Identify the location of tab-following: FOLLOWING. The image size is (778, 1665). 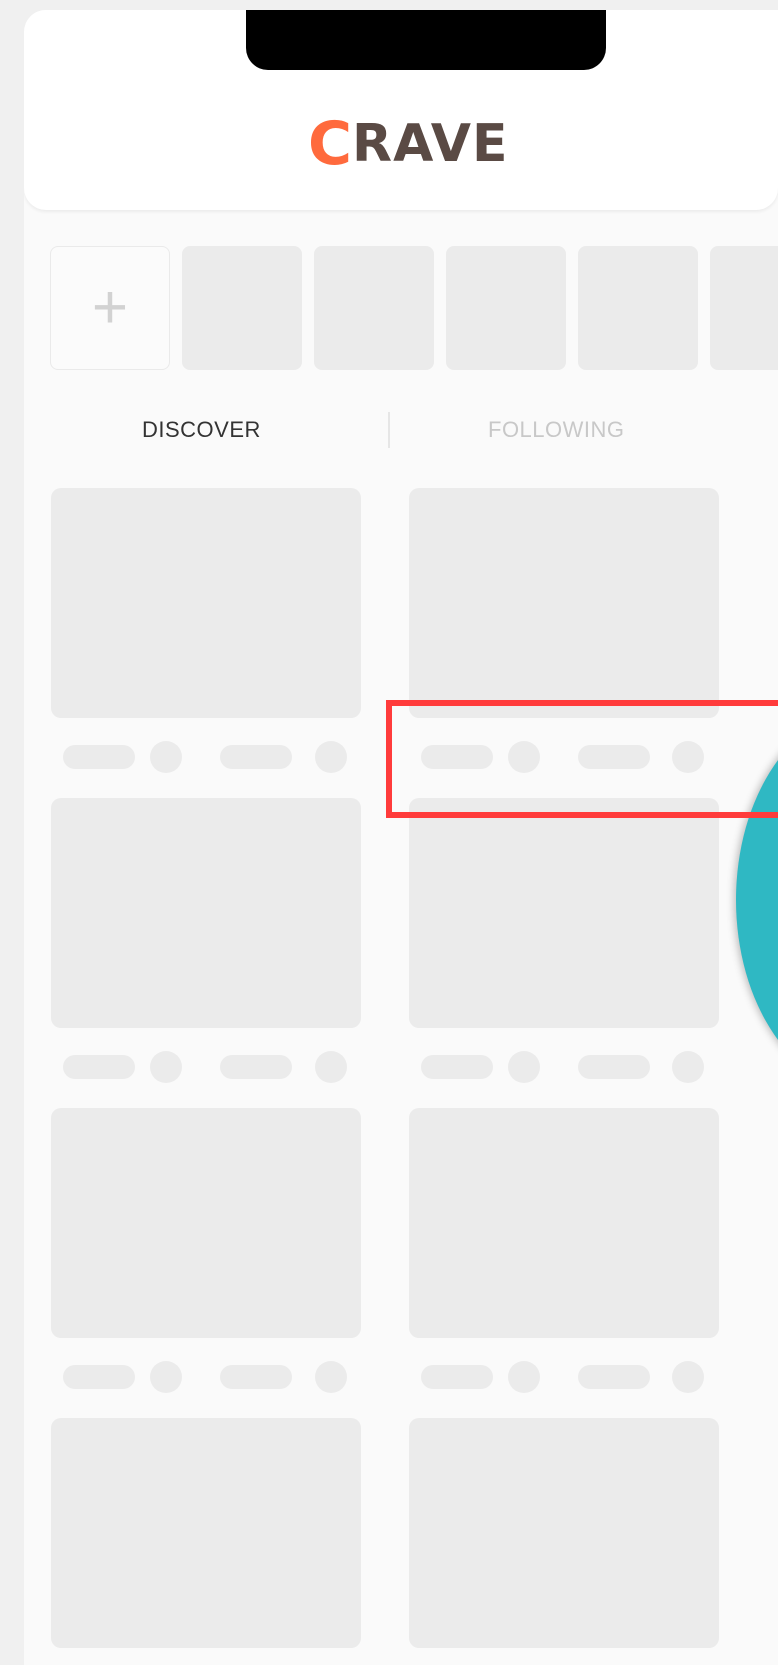
(556, 430).